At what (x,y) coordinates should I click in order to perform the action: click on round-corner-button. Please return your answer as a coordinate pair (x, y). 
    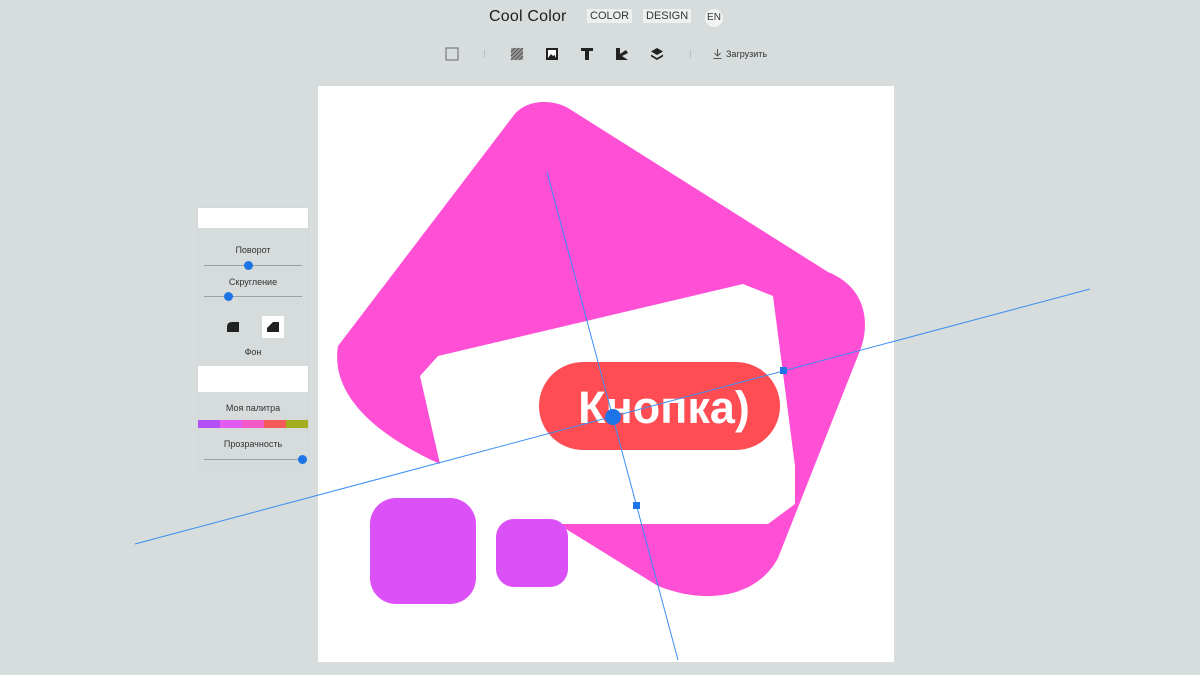
    Looking at the image, I should click on (233, 327).